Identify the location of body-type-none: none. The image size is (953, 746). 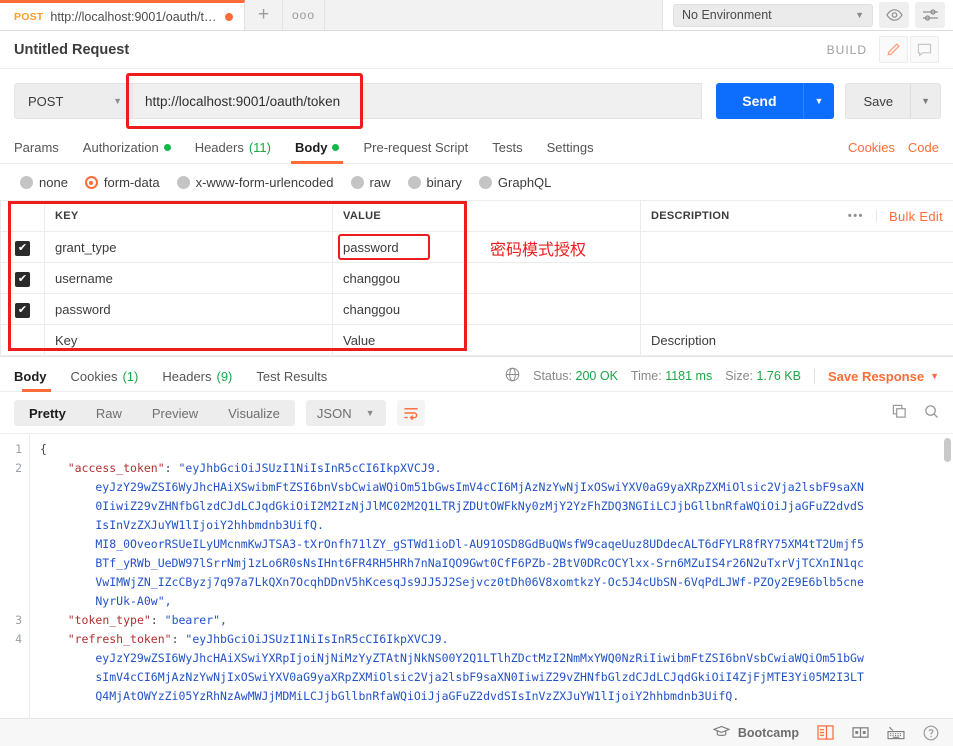
(44, 182).